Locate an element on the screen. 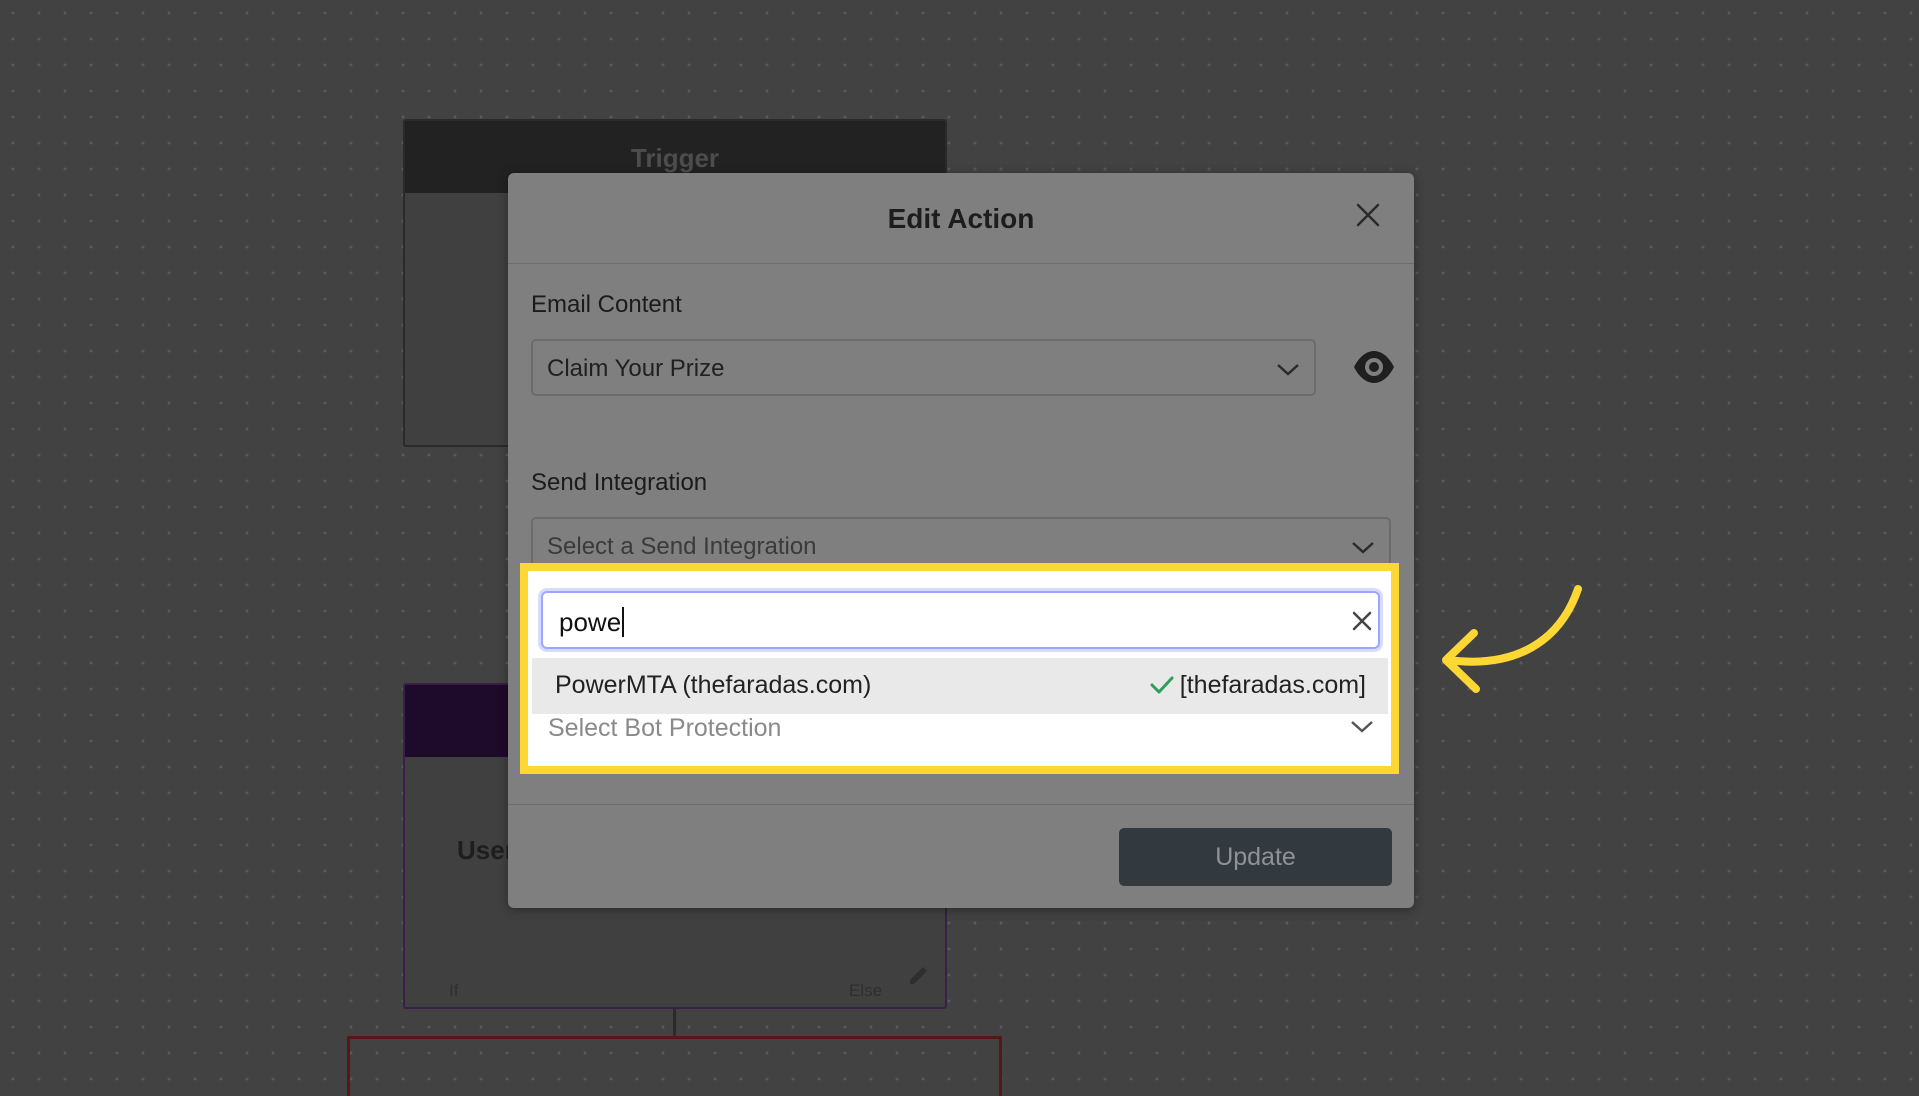 This screenshot has height=1096, width=1919. bot-protection-placeholder: Select Bot Protection is located at coordinates (665, 728).